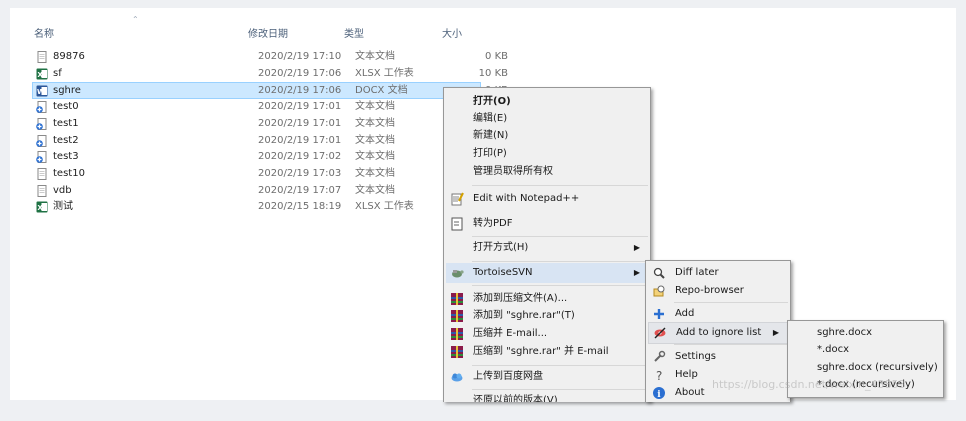 The image size is (966, 421). I want to click on file-date: 2020/2/19 17:03, so click(300, 173).